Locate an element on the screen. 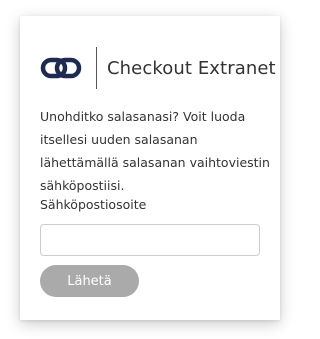 Image resolution: width=320 pixels, height=339 pixels. brand-divider is located at coordinates (96, 68).